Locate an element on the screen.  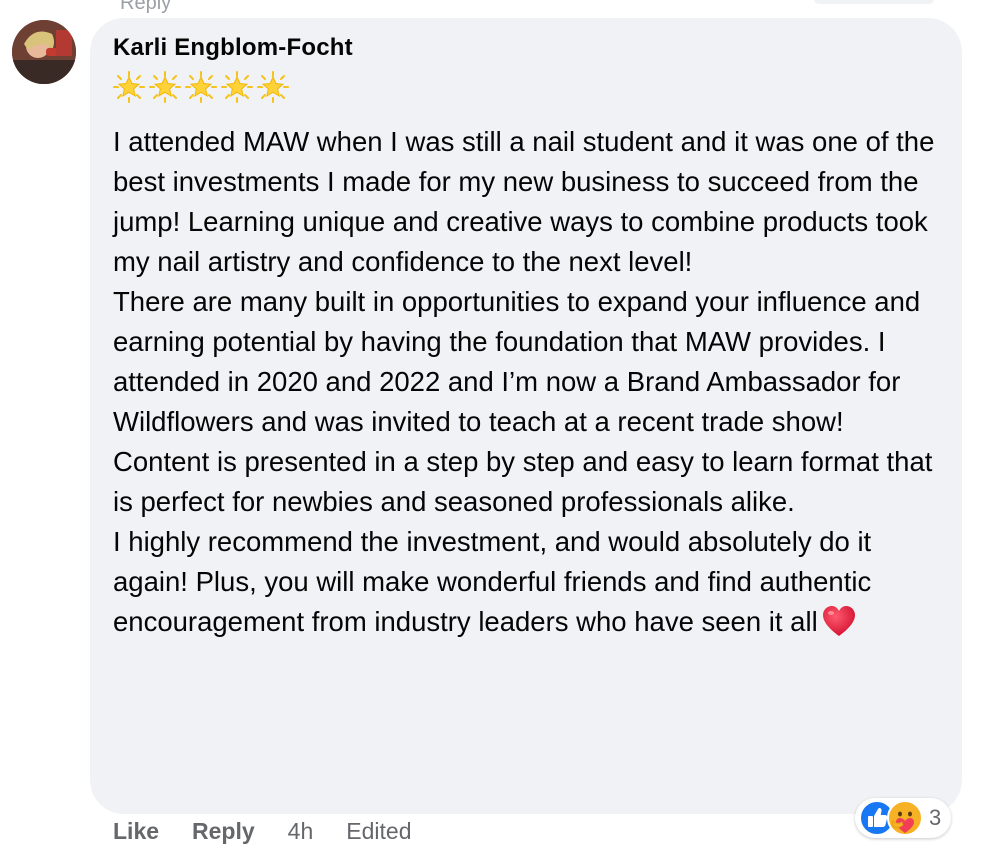
red-heart-icon is located at coordinates (838, 621).